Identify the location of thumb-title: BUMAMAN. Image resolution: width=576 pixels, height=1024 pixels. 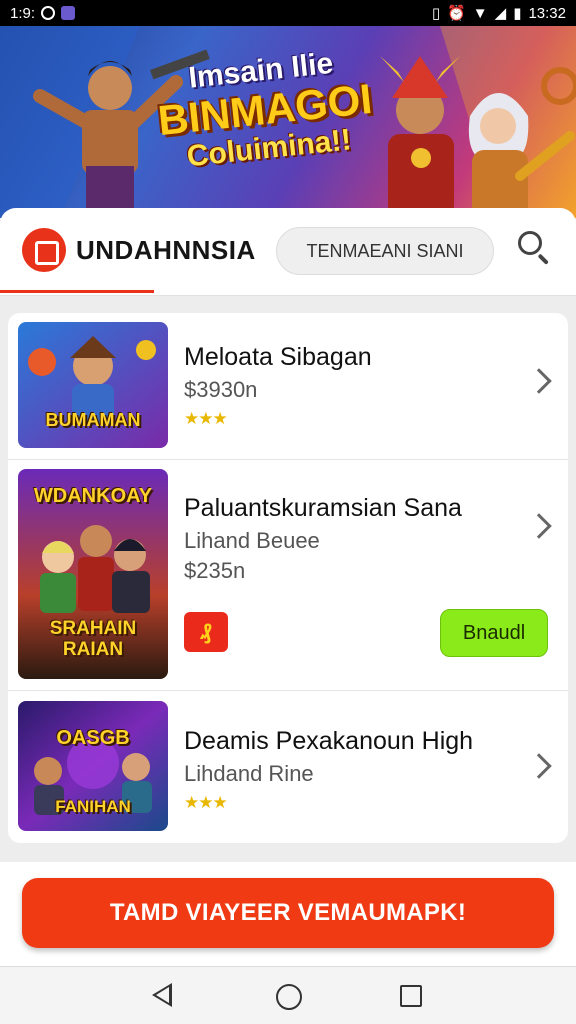
(93, 420).